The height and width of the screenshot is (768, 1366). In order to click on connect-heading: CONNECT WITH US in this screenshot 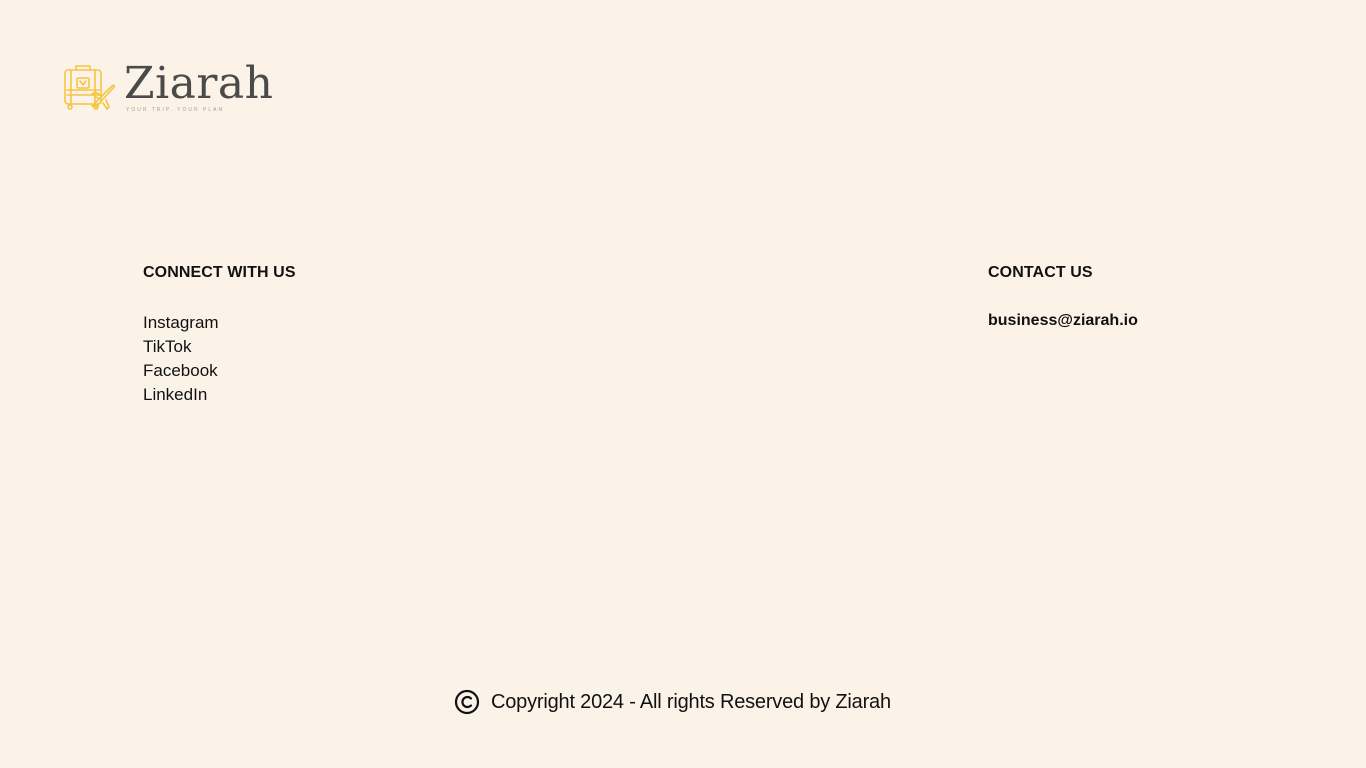, I will do `click(219, 272)`.